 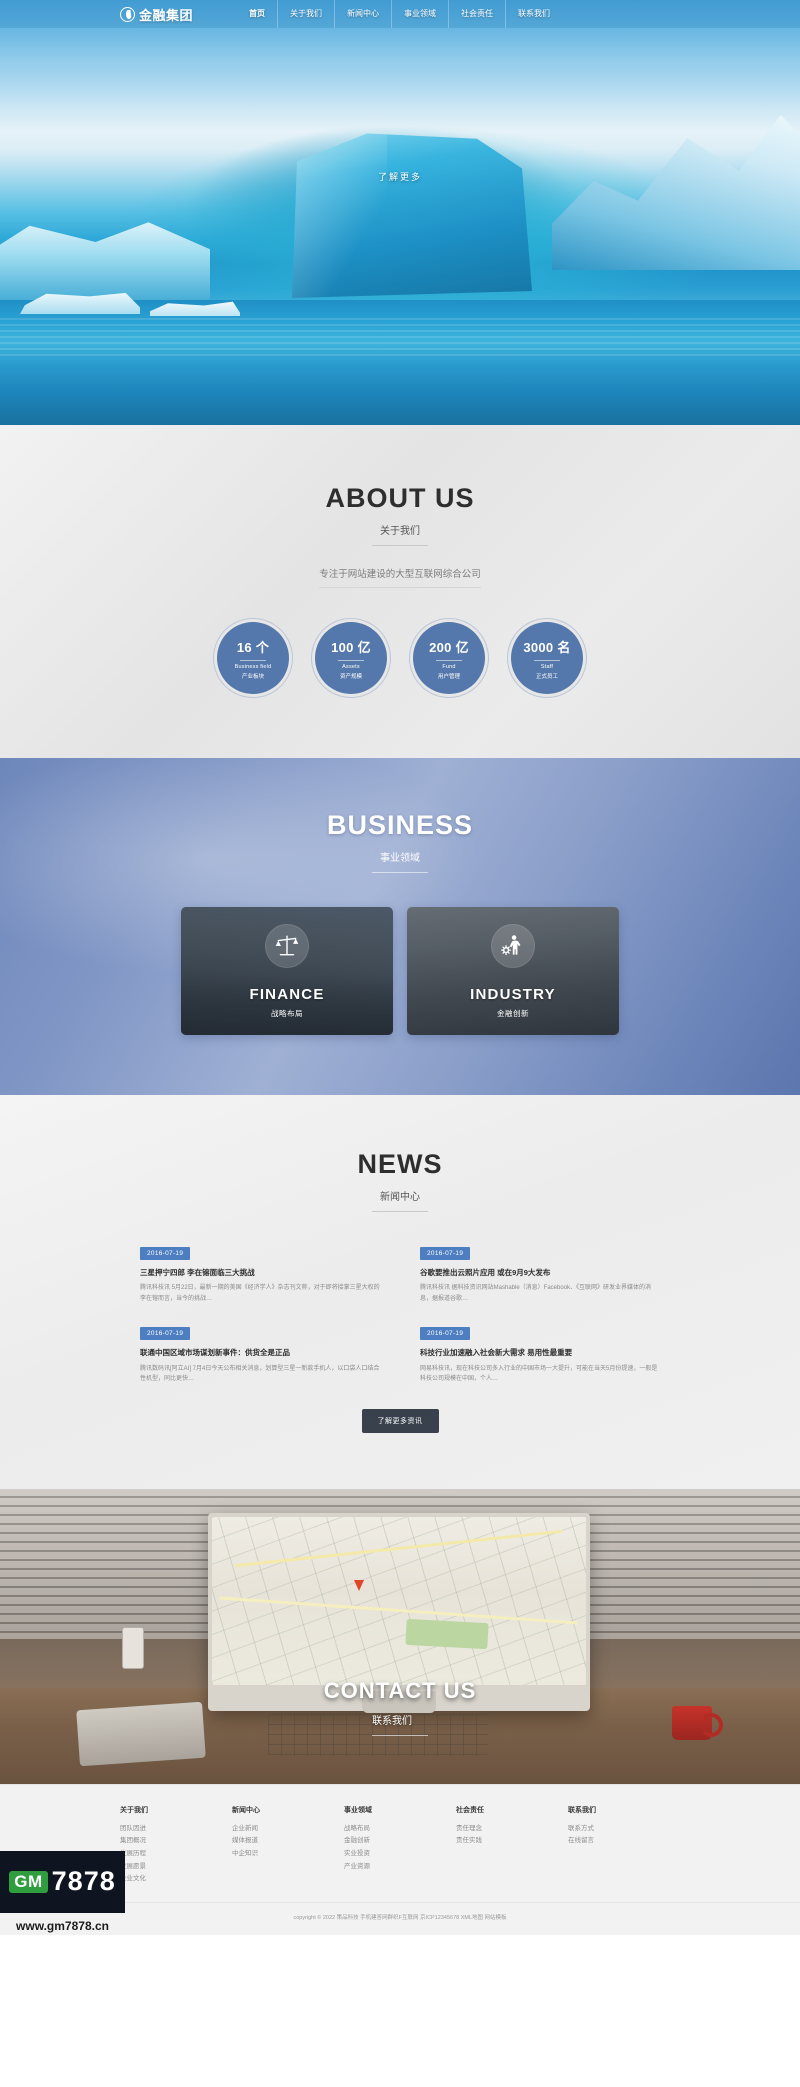 What do you see at coordinates (400, 577) in the screenshot?
I see `about-subtitle: 专注于网站建设的大型互联网综合公司` at bounding box center [400, 577].